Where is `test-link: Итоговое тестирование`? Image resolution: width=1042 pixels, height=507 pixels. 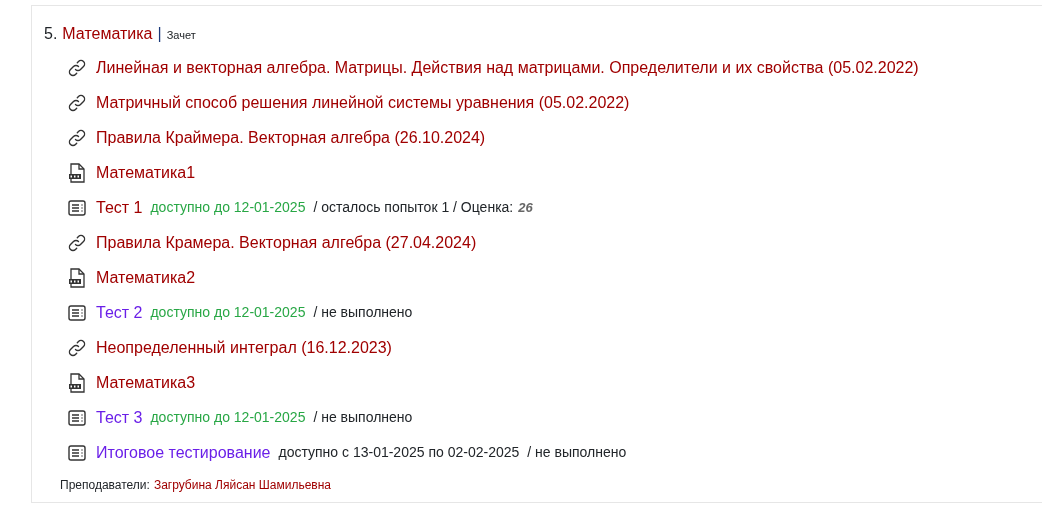 test-link: Итоговое тестирование is located at coordinates (183, 452).